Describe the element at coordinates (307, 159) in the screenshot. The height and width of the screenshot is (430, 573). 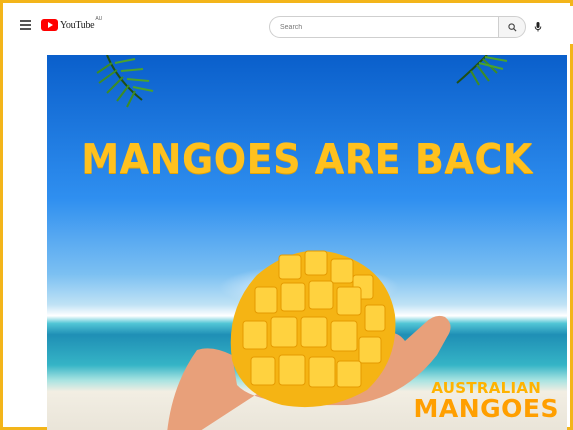
I see `video-headline: MANGOES ARE BACK` at that location.